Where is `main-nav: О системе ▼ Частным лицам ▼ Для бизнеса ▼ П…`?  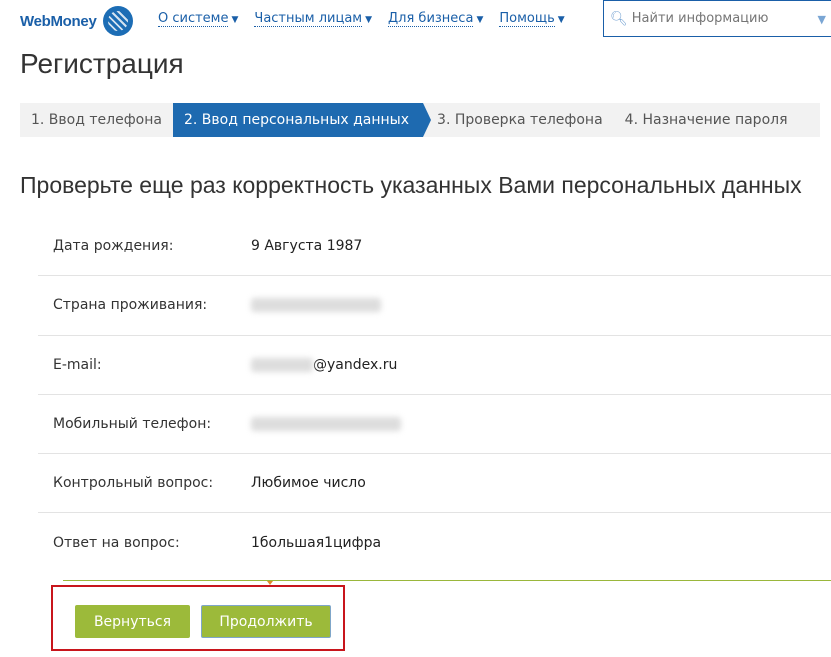 main-nav: О системе ▼ Частным лицам ▼ Для бизнеса ▼ П… is located at coordinates (361, 19).